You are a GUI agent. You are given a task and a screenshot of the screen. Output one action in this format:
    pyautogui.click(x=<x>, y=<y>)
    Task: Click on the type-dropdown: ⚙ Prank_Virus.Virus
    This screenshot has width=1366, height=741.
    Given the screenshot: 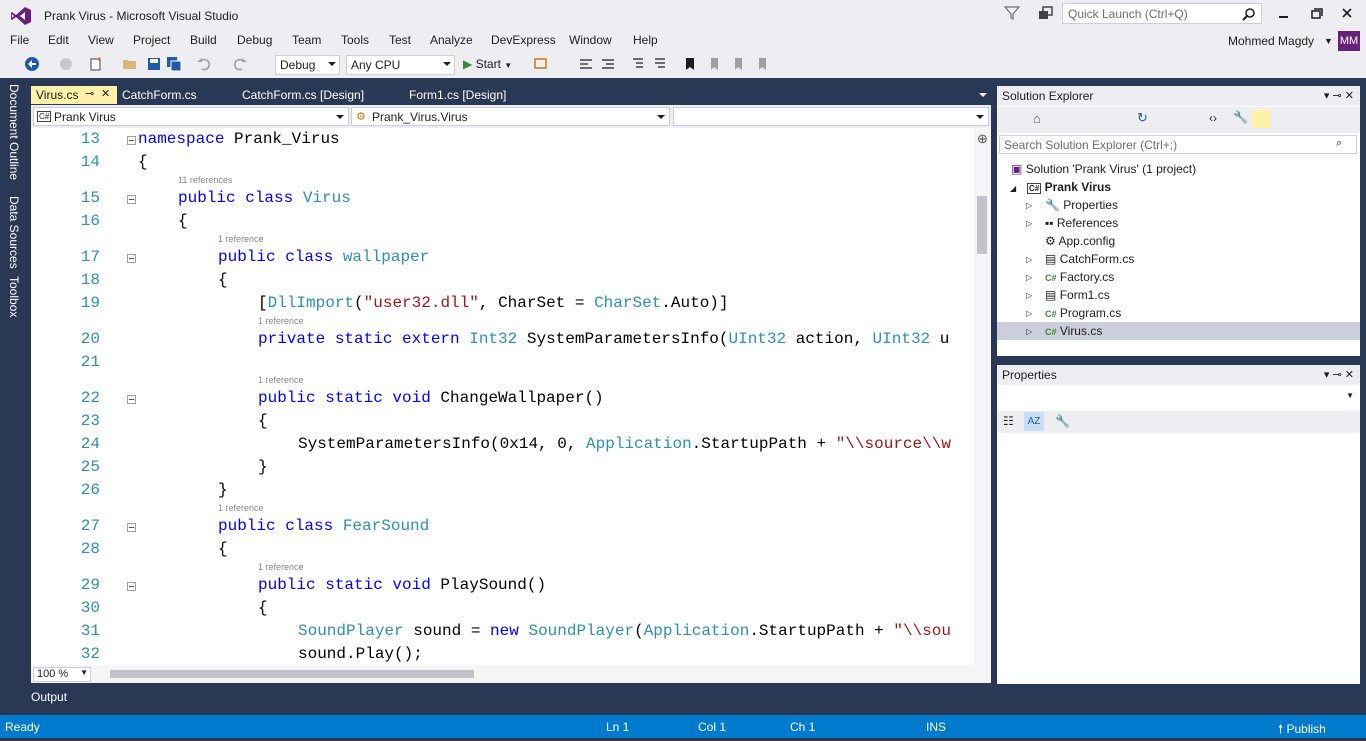 What is the action you would take?
    pyautogui.click(x=510, y=116)
    